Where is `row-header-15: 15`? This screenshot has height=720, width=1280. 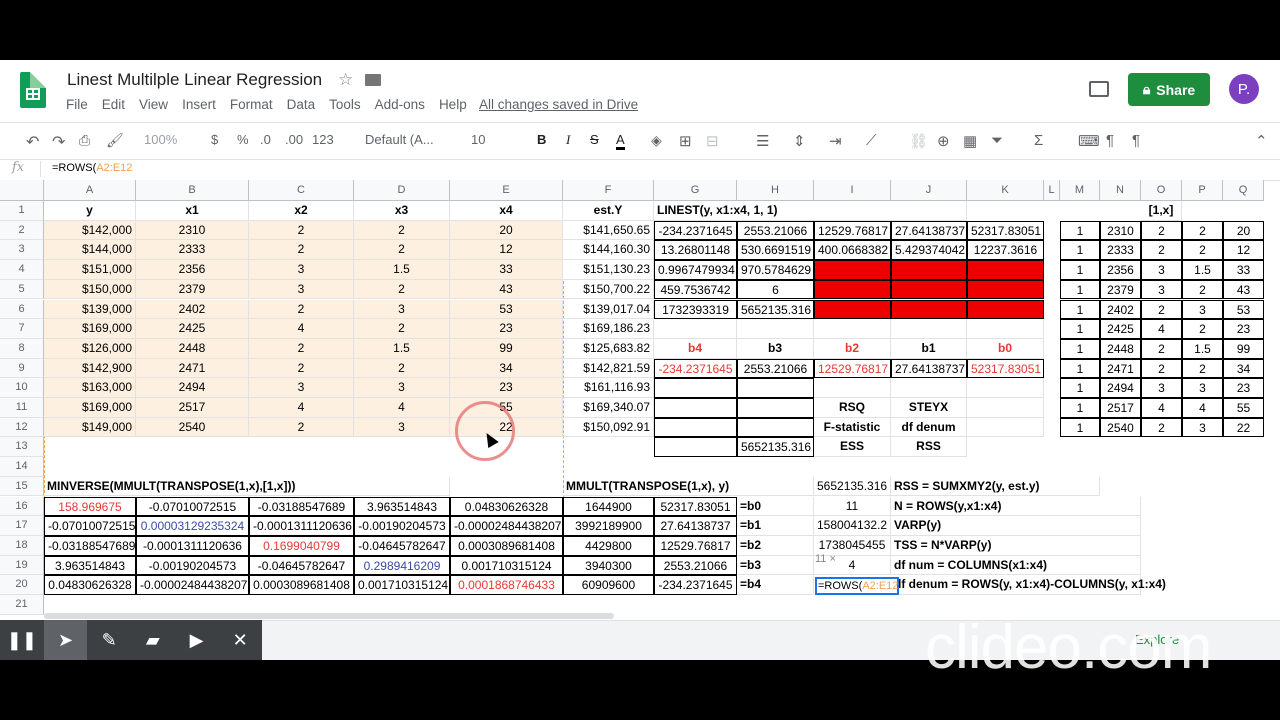
row-header-15: 15 is located at coordinates (22, 486).